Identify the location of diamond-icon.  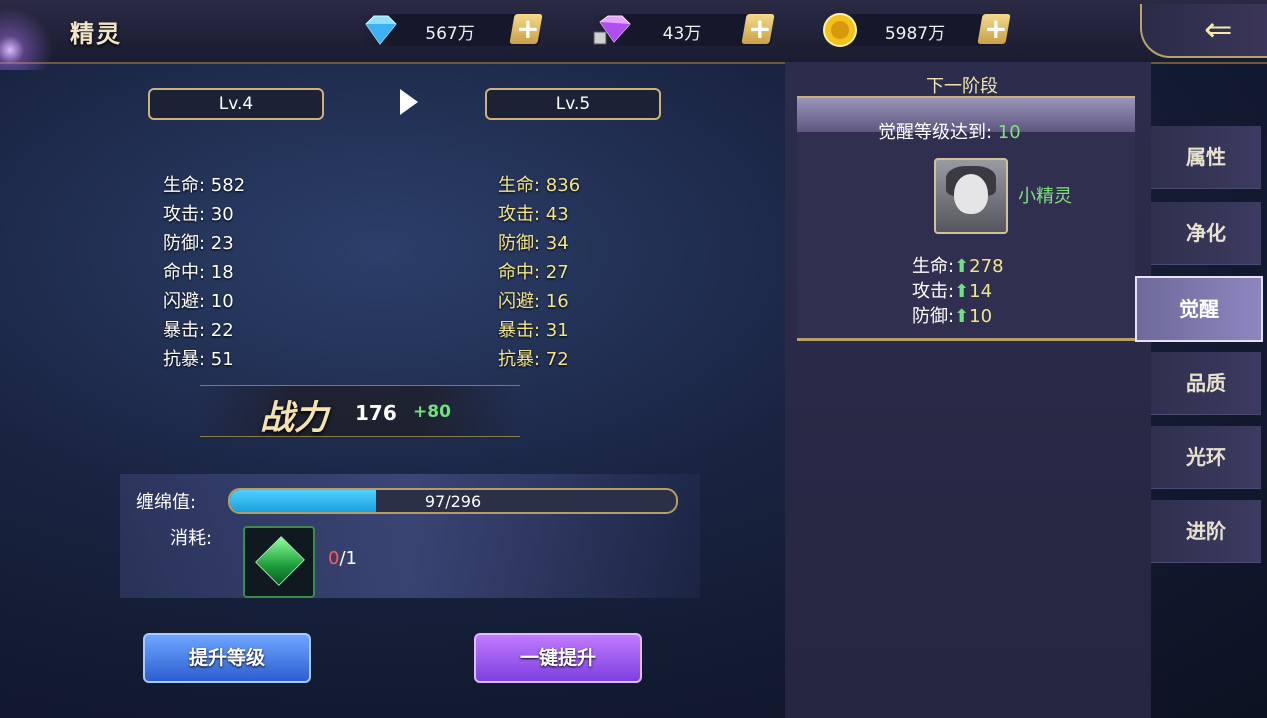
(381, 30).